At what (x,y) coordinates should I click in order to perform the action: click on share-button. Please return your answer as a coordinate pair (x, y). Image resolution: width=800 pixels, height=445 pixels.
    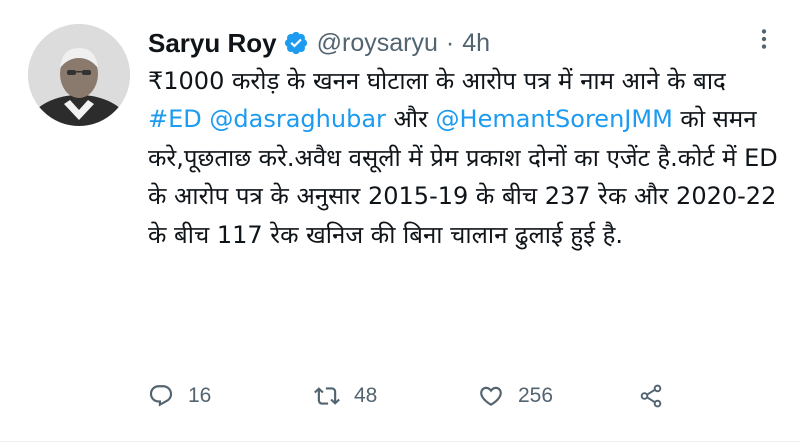
    Looking at the image, I should click on (651, 396).